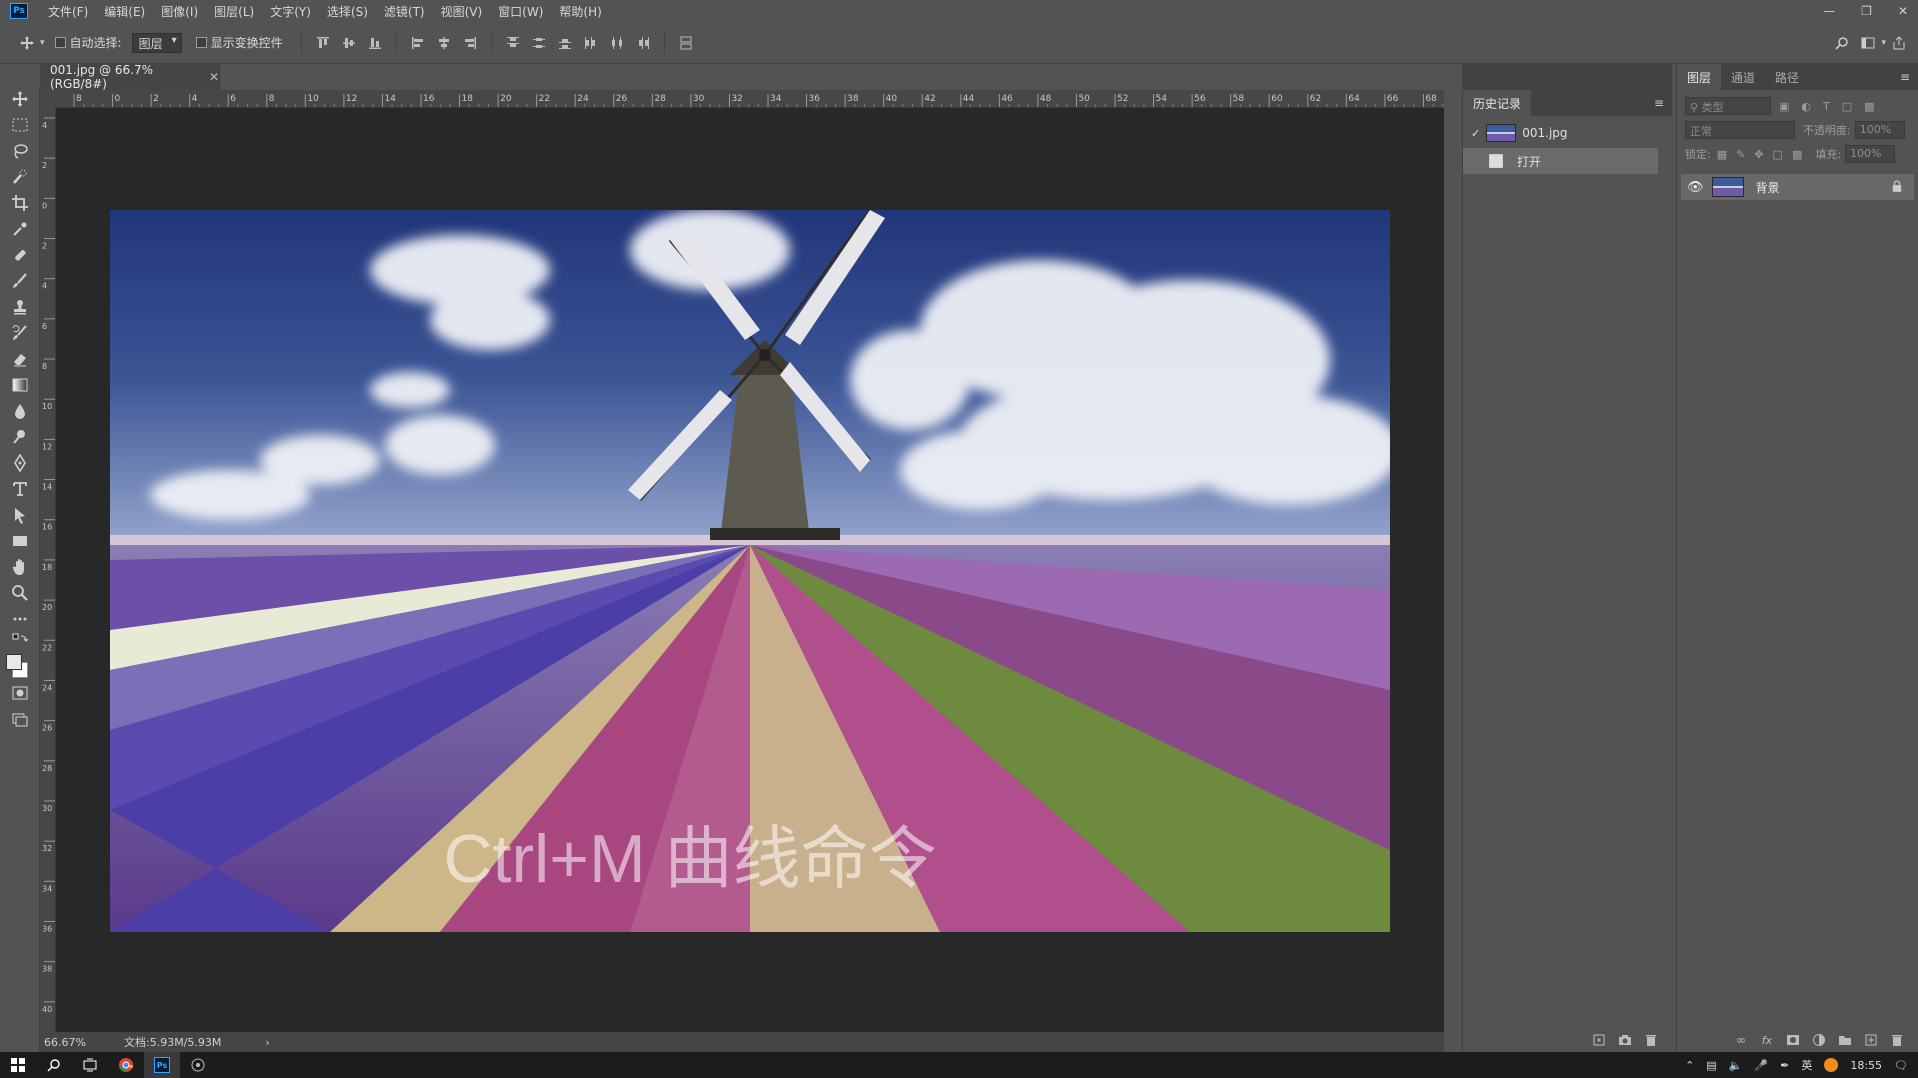 The height and width of the screenshot is (1078, 1918). Describe the element at coordinates (1883, 43) in the screenshot. I see `workspace-chevron-icon: ▾` at that location.